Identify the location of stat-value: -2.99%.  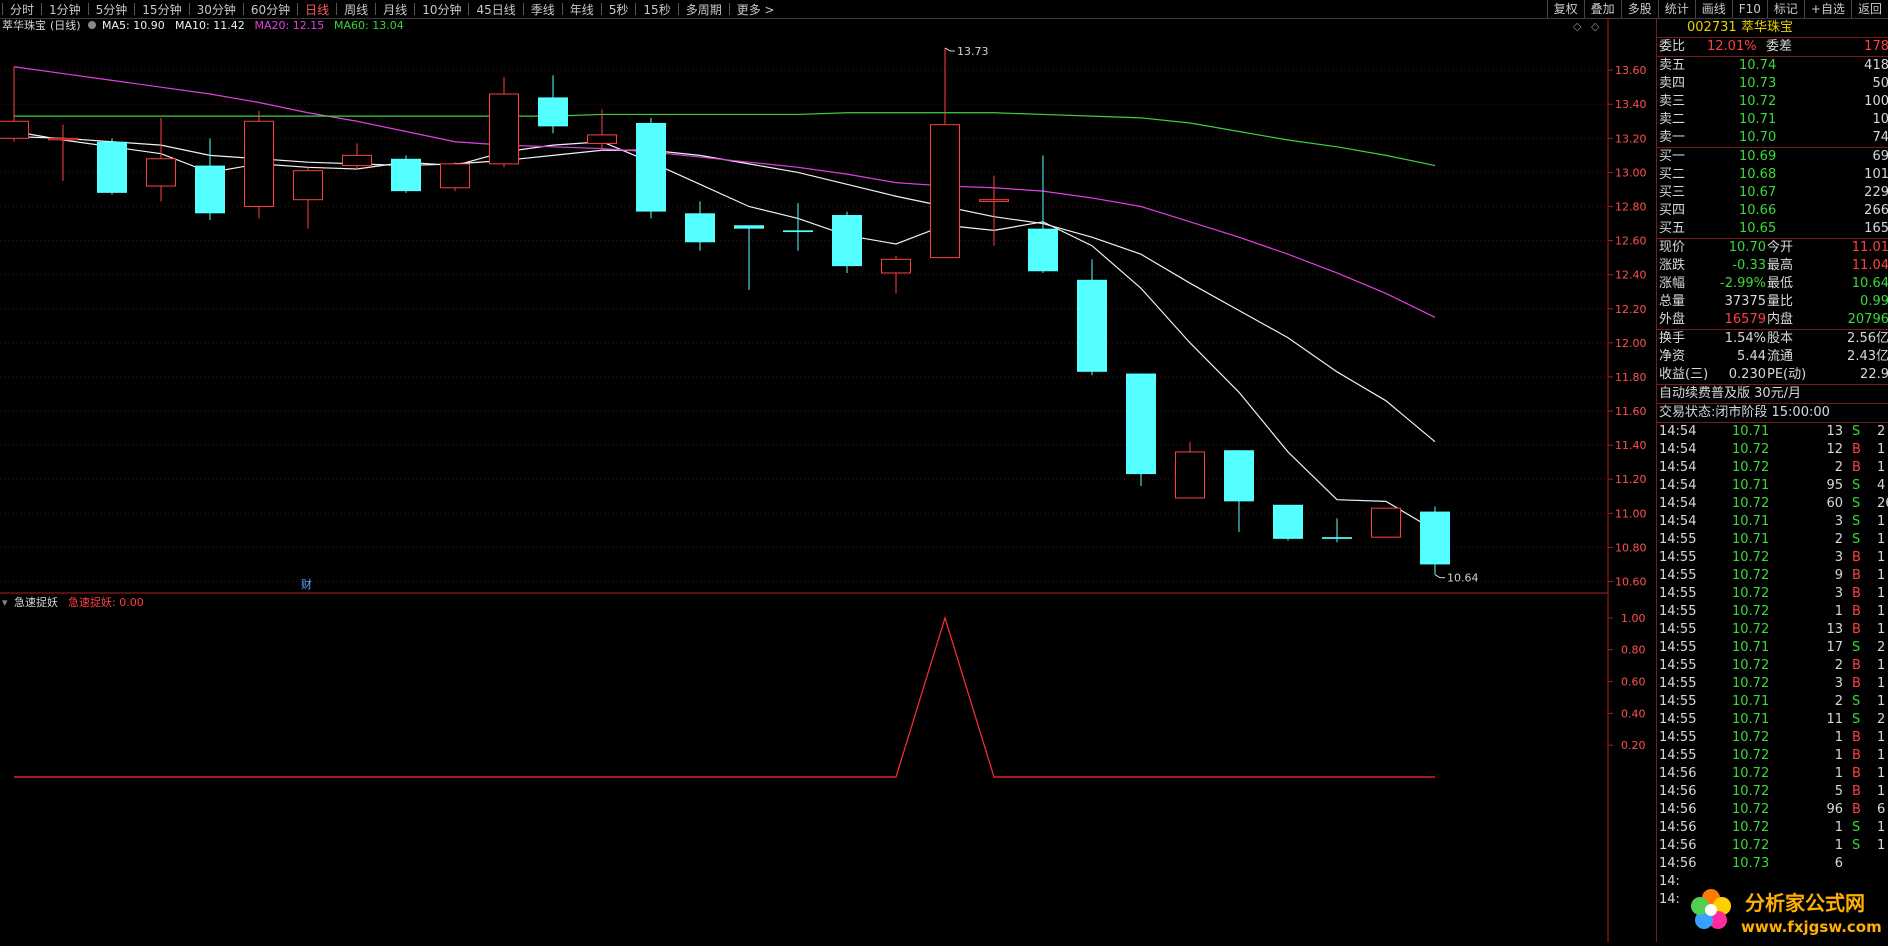
(1743, 283).